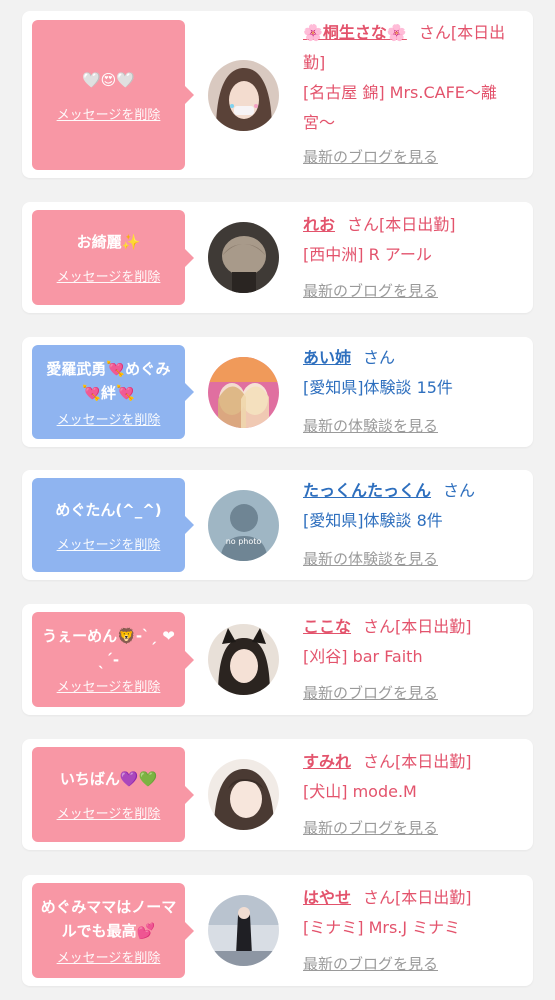 The image size is (555, 1000). I want to click on shop-detail: [刈谷] bar Faith, so click(363, 656).